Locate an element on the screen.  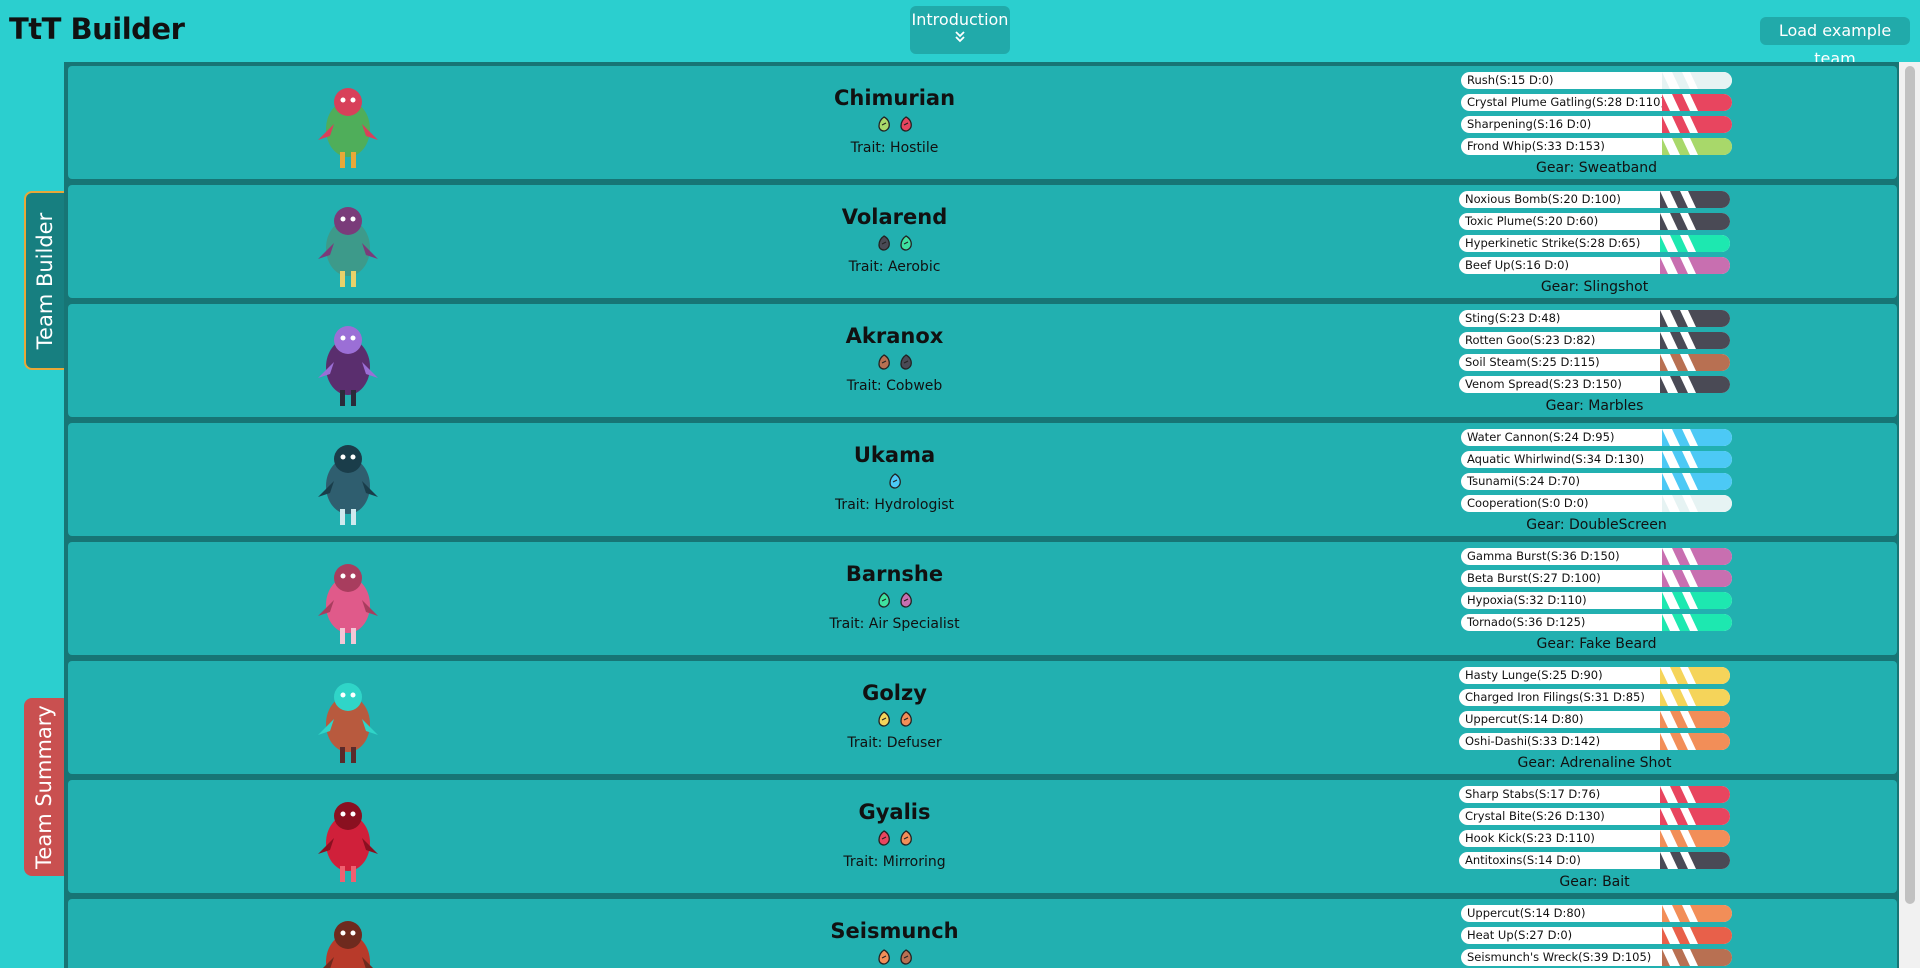
move-slot: Oshi-Dashi(S:33 D:142) is located at coordinates (1594, 741).